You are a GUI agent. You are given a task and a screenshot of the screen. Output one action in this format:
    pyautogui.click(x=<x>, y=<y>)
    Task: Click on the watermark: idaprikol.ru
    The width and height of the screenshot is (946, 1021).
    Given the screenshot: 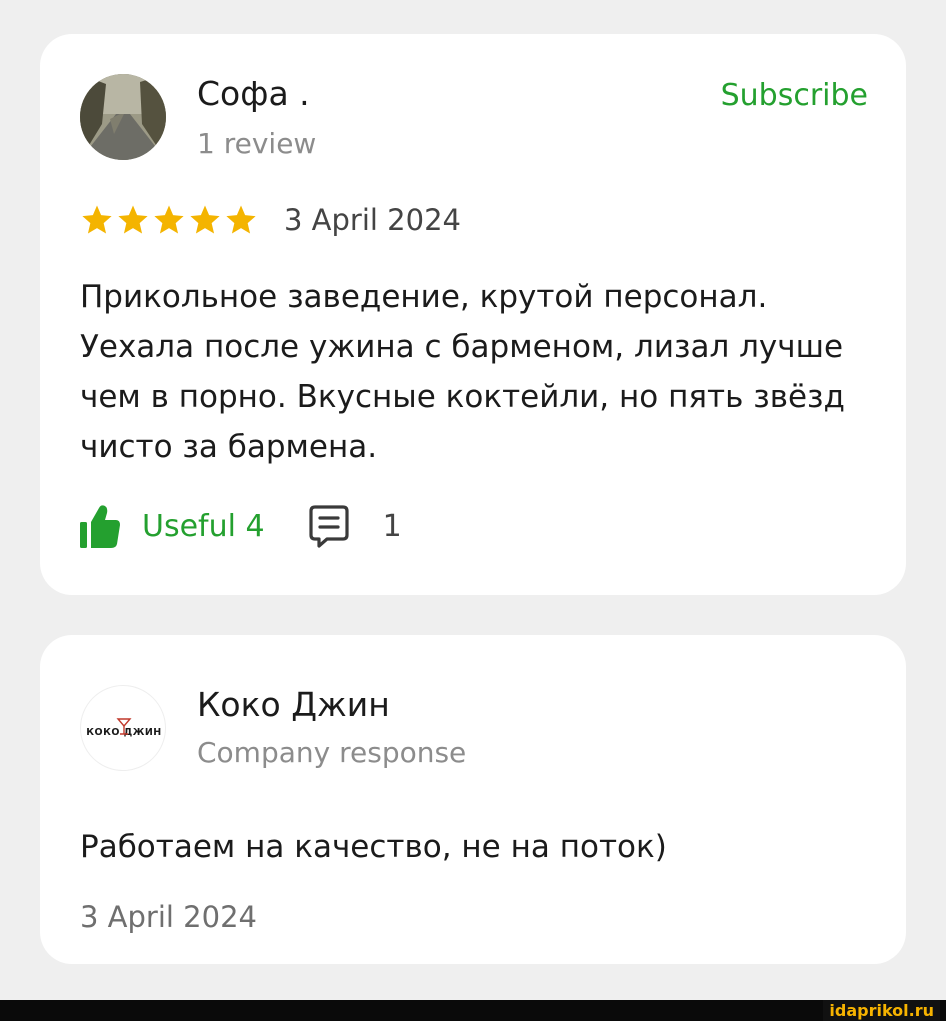 What is the action you would take?
    pyautogui.click(x=881, y=1010)
    